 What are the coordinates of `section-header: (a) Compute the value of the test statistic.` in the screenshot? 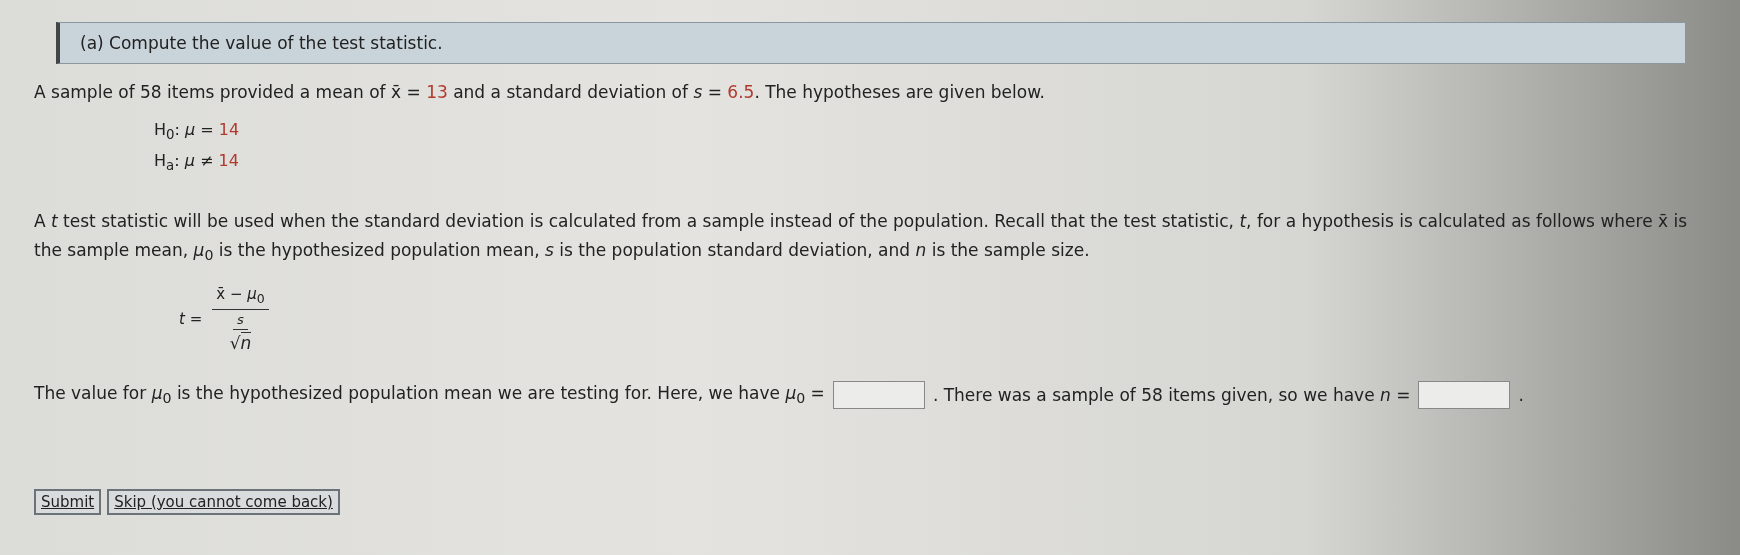 It's located at (871, 43).